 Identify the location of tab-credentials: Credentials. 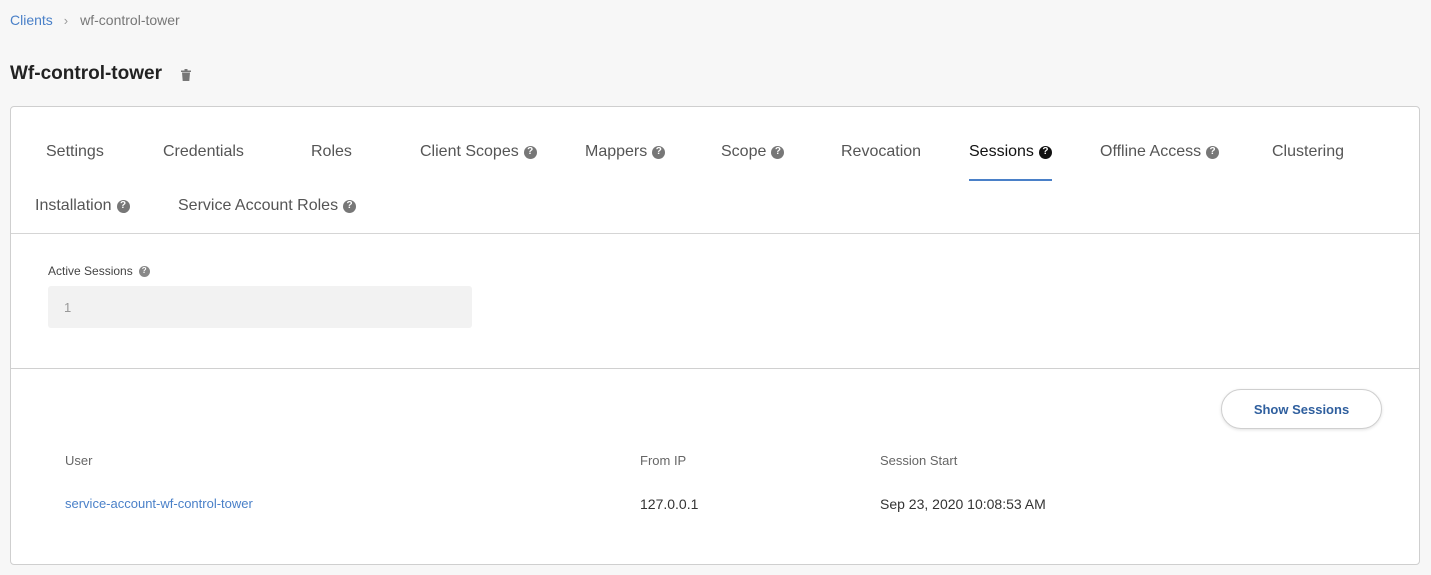
(203, 152).